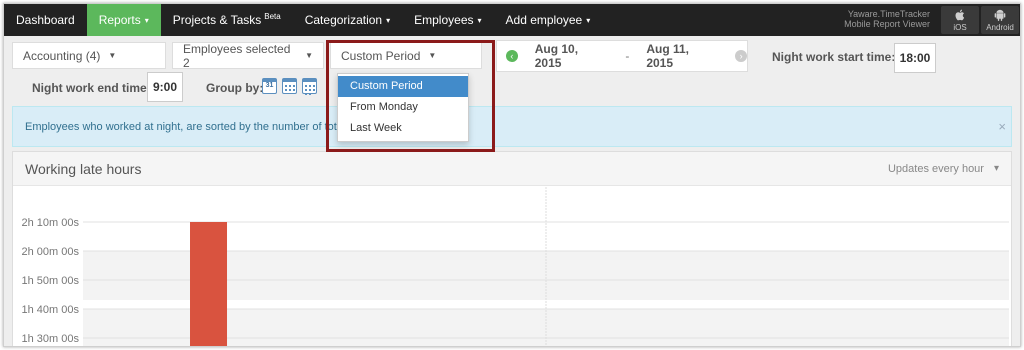 Image resolution: width=1024 pixels, height=350 pixels. Describe the element at coordinates (960, 27) in the screenshot. I see `ios-label: iOS` at that location.